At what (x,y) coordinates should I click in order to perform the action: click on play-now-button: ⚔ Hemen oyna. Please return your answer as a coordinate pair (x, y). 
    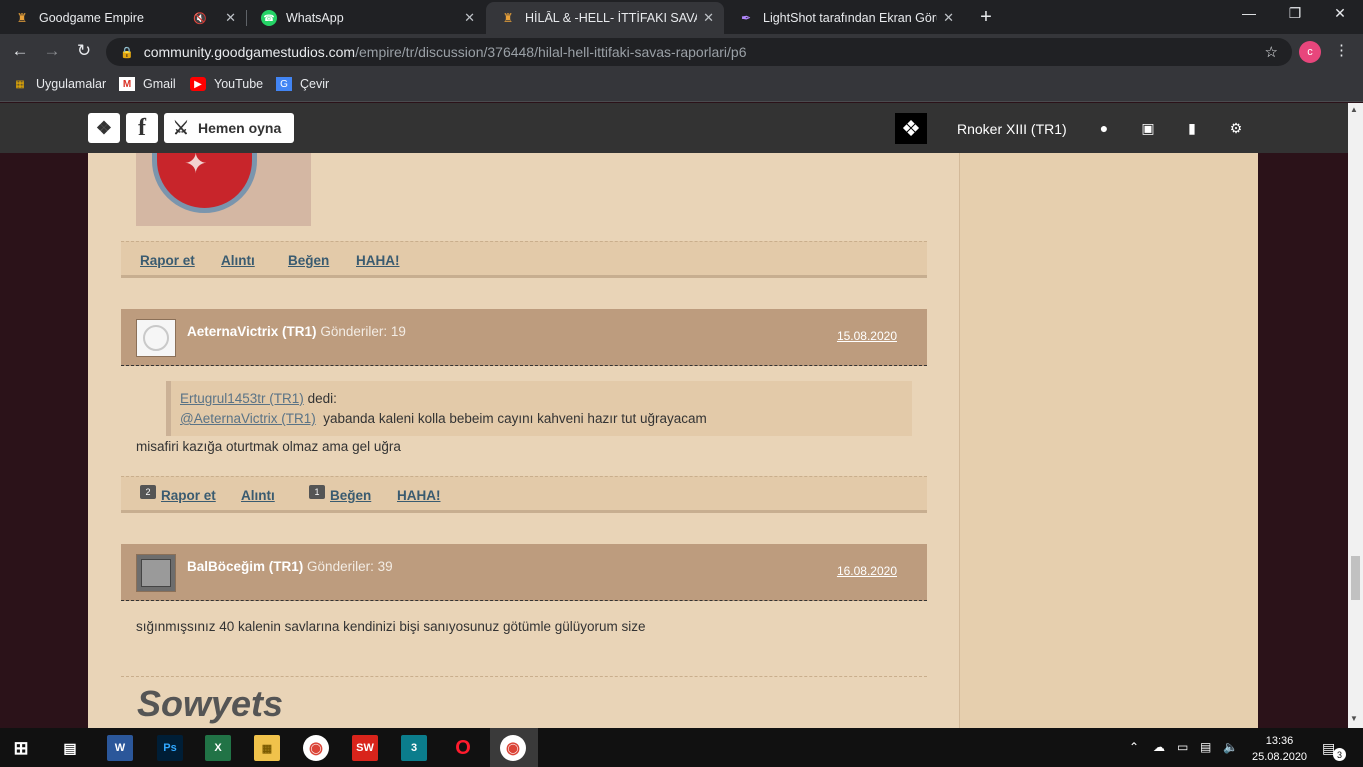
    Looking at the image, I should click on (229, 128).